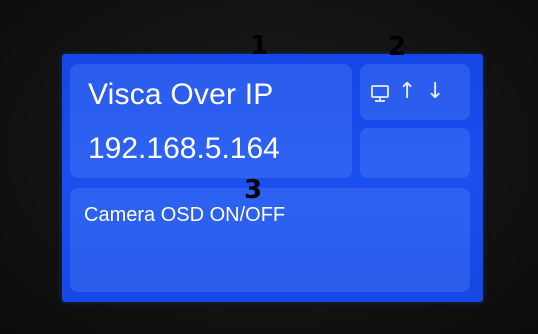  What do you see at coordinates (397, 47) in the screenshot?
I see `marker-2: 2` at bounding box center [397, 47].